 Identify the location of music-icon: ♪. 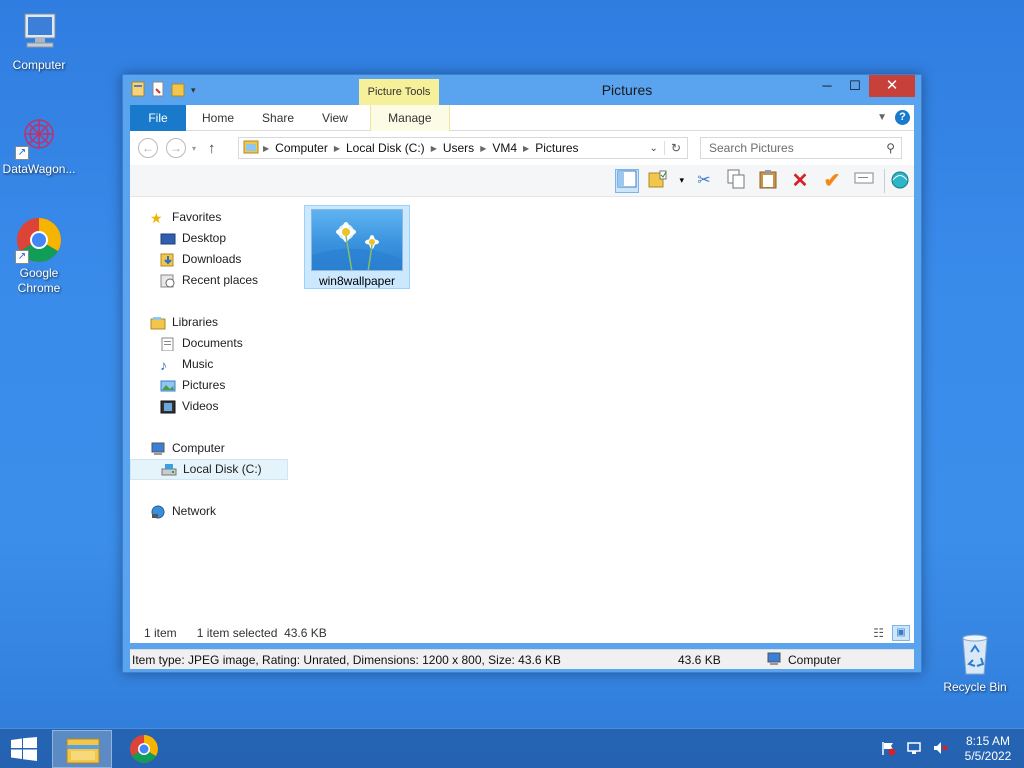
(163, 364).